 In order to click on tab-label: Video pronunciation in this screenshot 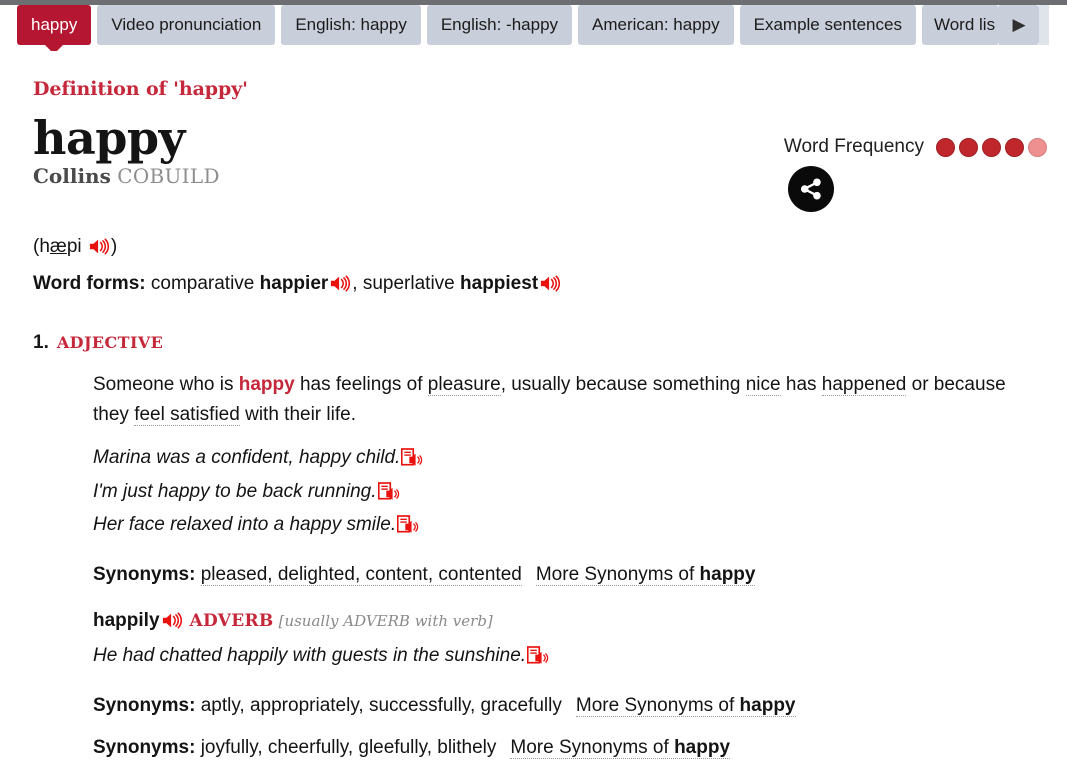, I will do `click(186, 24)`.